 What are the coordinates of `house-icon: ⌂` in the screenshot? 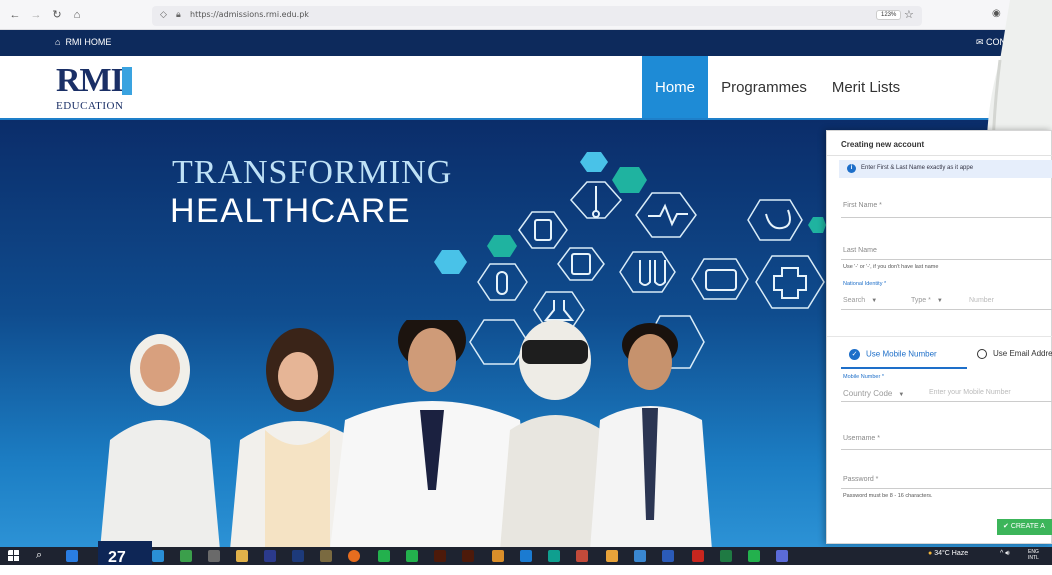 It's located at (58, 42).